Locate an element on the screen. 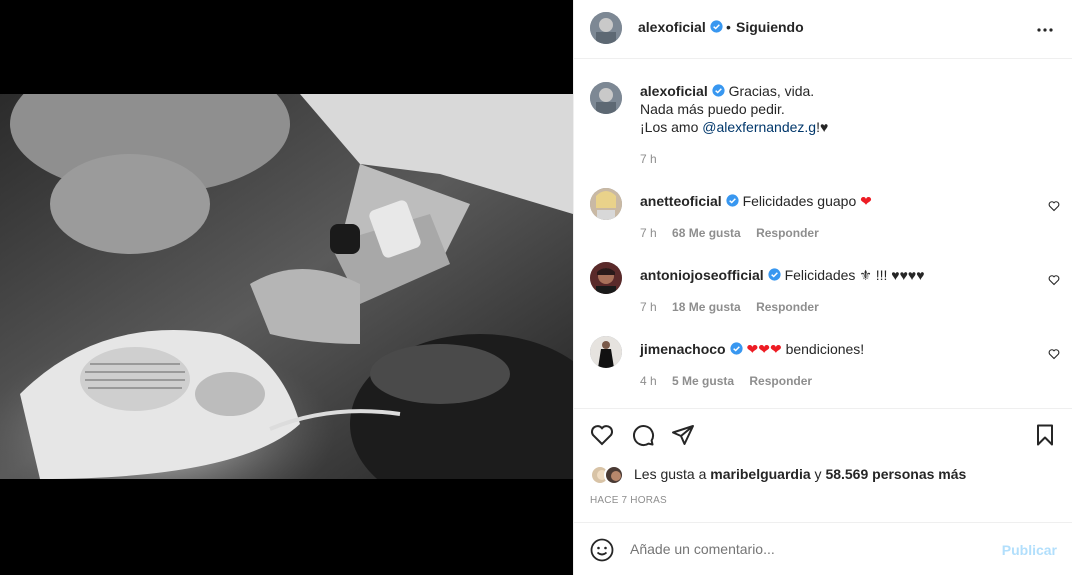 The height and width of the screenshot is (575, 1072). caption-line-1: Gracias, vida. is located at coordinates (771, 91).